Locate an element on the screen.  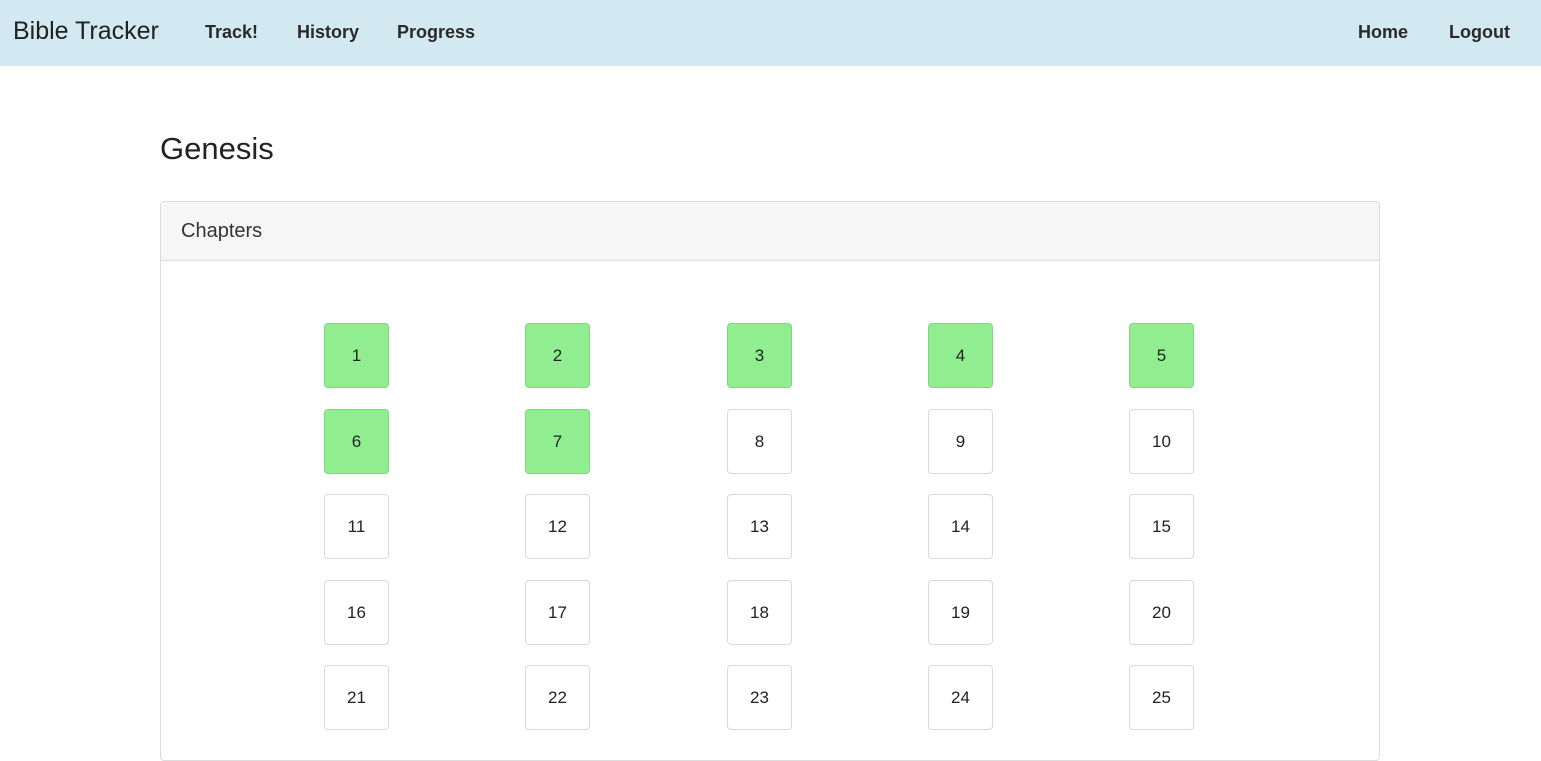
chapter-button-20: 20 is located at coordinates (1161, 612).